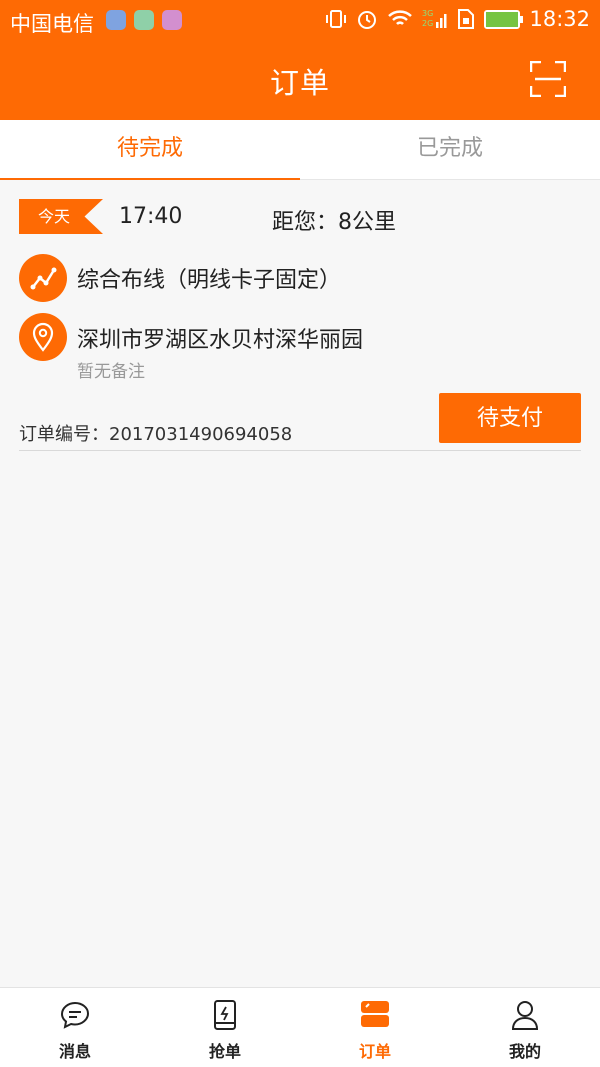  Describe the element at coordinates (450, 149) in the screenshot. I see `tab-completed: 已完成` at that location.